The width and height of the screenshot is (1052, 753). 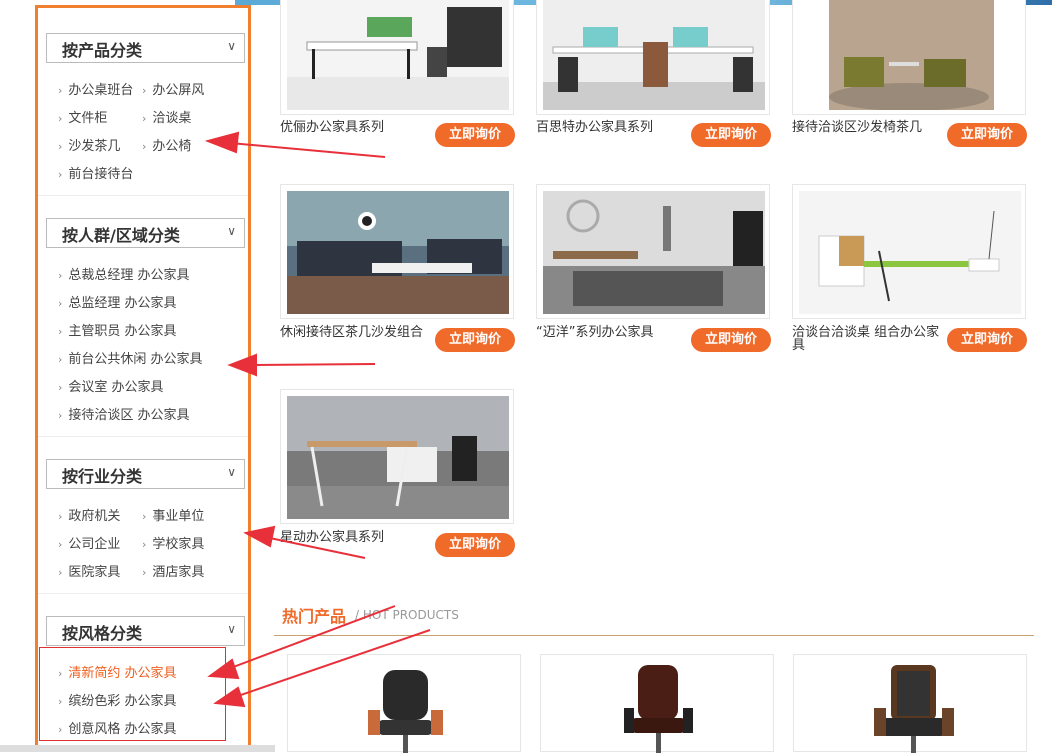 What do you see at coordinates (137, 748) in the screenshot?
I see `horizontal-scrollbar` at bounding box center [137, 748].